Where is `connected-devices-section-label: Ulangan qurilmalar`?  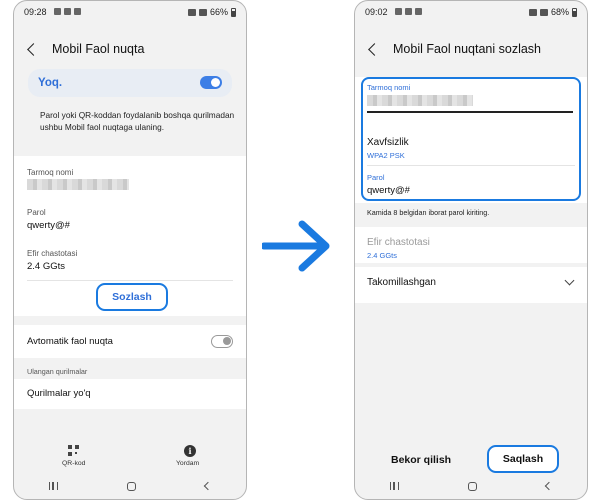 connected-devices-section-label: Ulangan qurilmalar is located at coordinates (57, 371).